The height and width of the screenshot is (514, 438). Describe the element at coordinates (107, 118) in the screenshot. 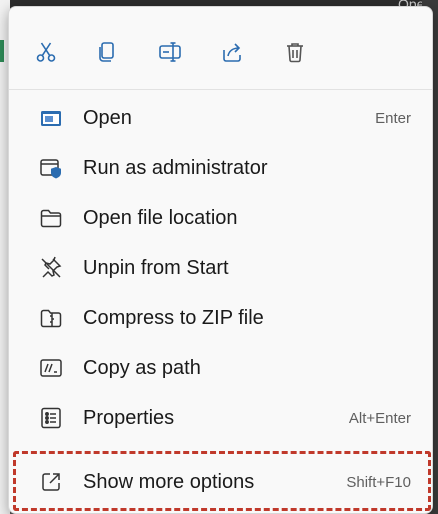

I see `menu-item-label: Open` at that location.